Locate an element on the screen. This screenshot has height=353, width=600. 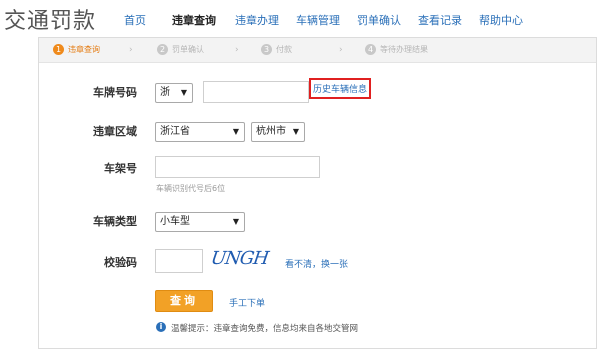
plate-label: 车牌号码 is located at coordinates (115, 92).